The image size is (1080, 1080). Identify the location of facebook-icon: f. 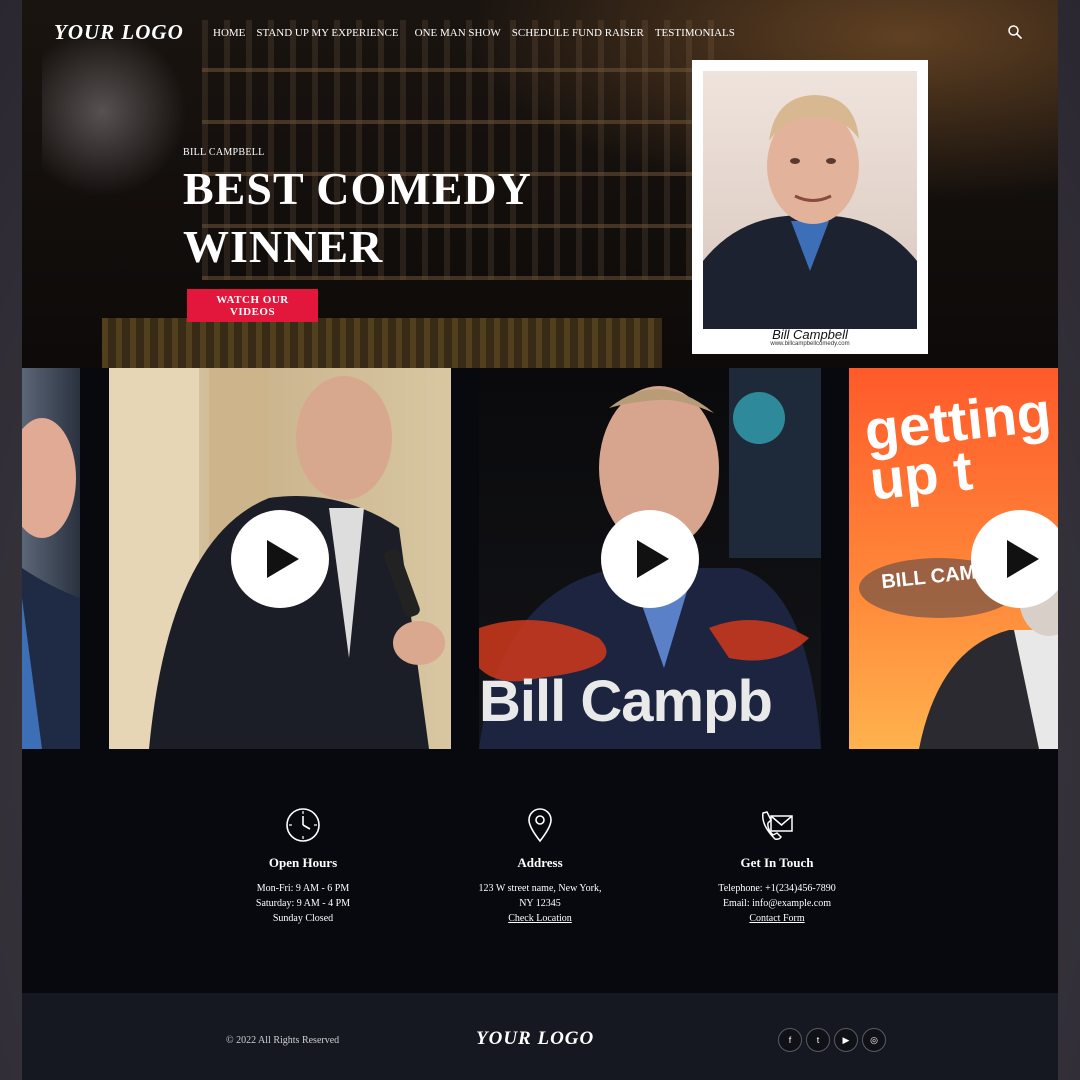
(790, 1040).